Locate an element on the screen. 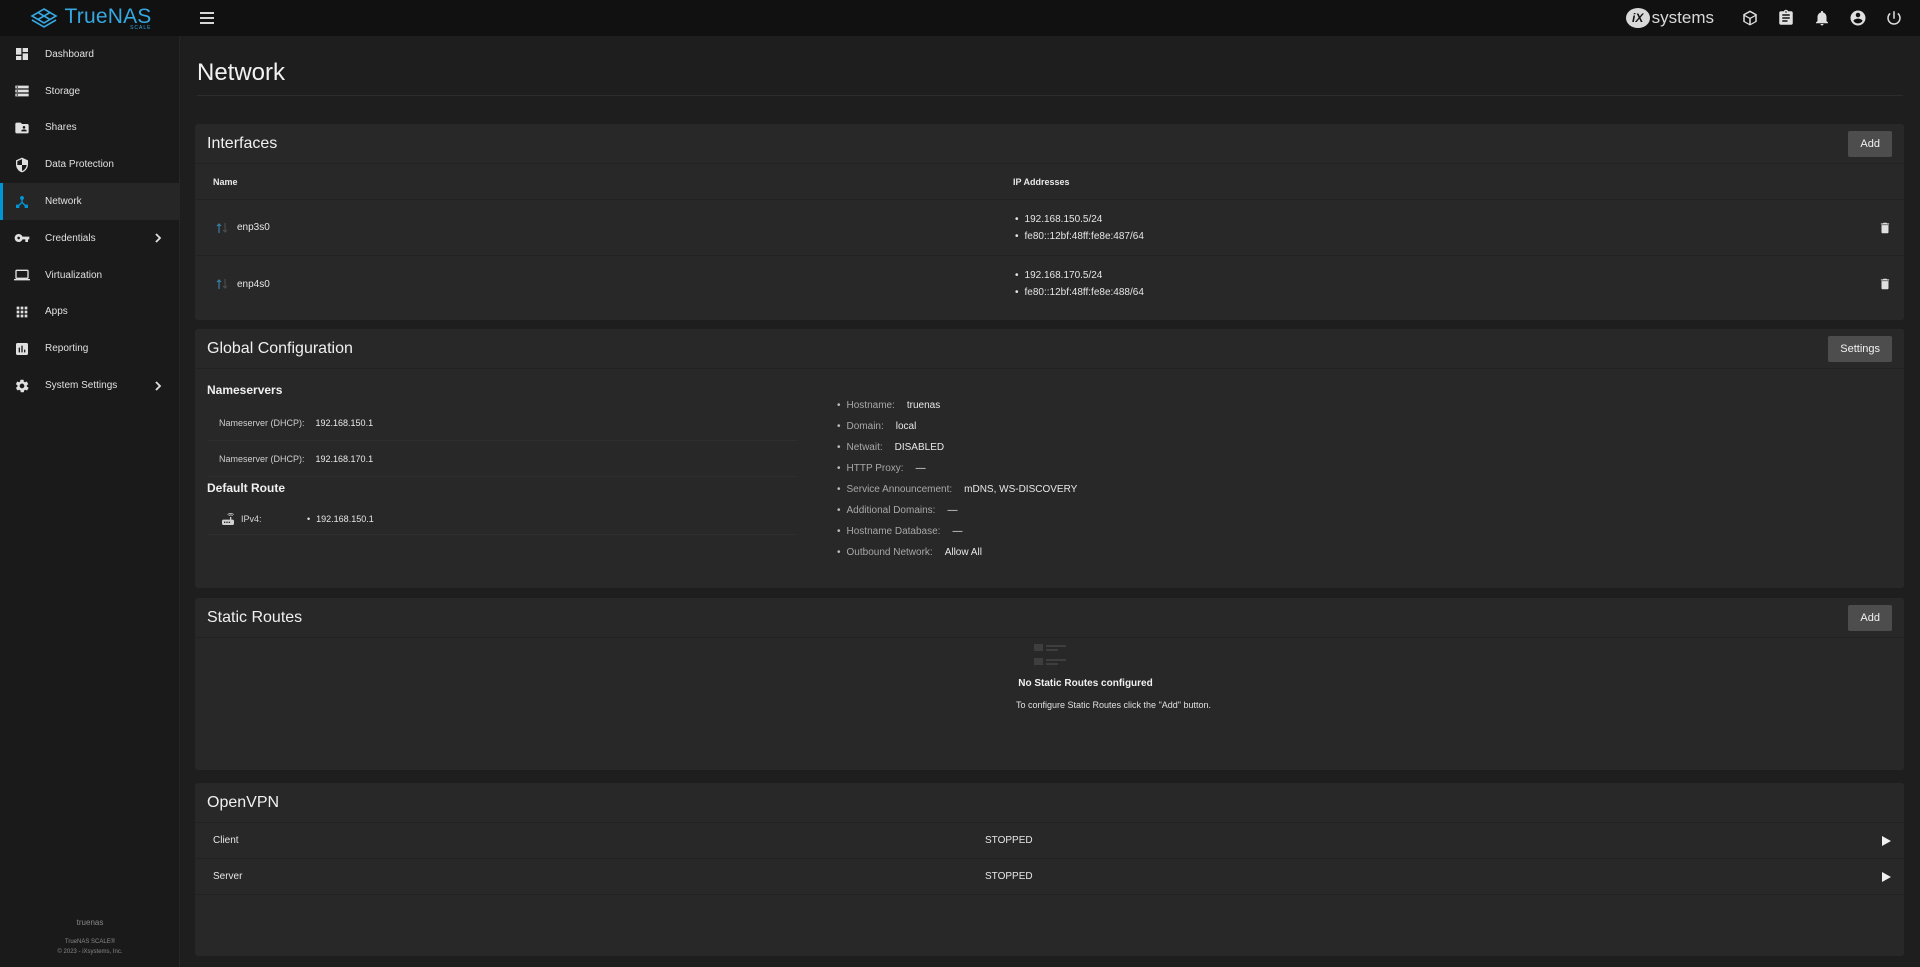 The image size is (1920, 967). ip-address: 192.168.170.5/24 is located at coordinates (1078, 275).